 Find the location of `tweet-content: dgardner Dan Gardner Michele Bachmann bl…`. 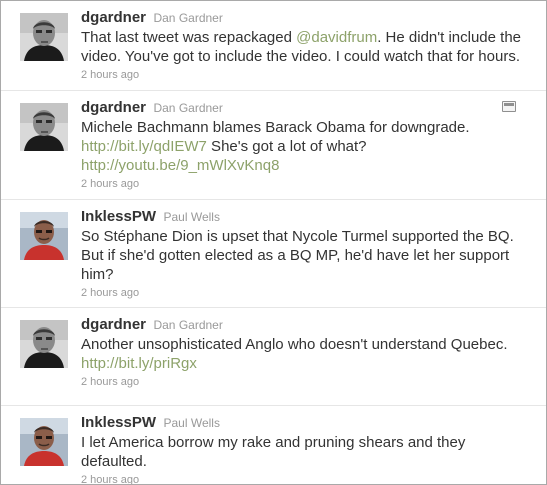

tweet-content: dgardner Dan Gardner Michele Bachmann bl… is located at coordinates (283, 145).